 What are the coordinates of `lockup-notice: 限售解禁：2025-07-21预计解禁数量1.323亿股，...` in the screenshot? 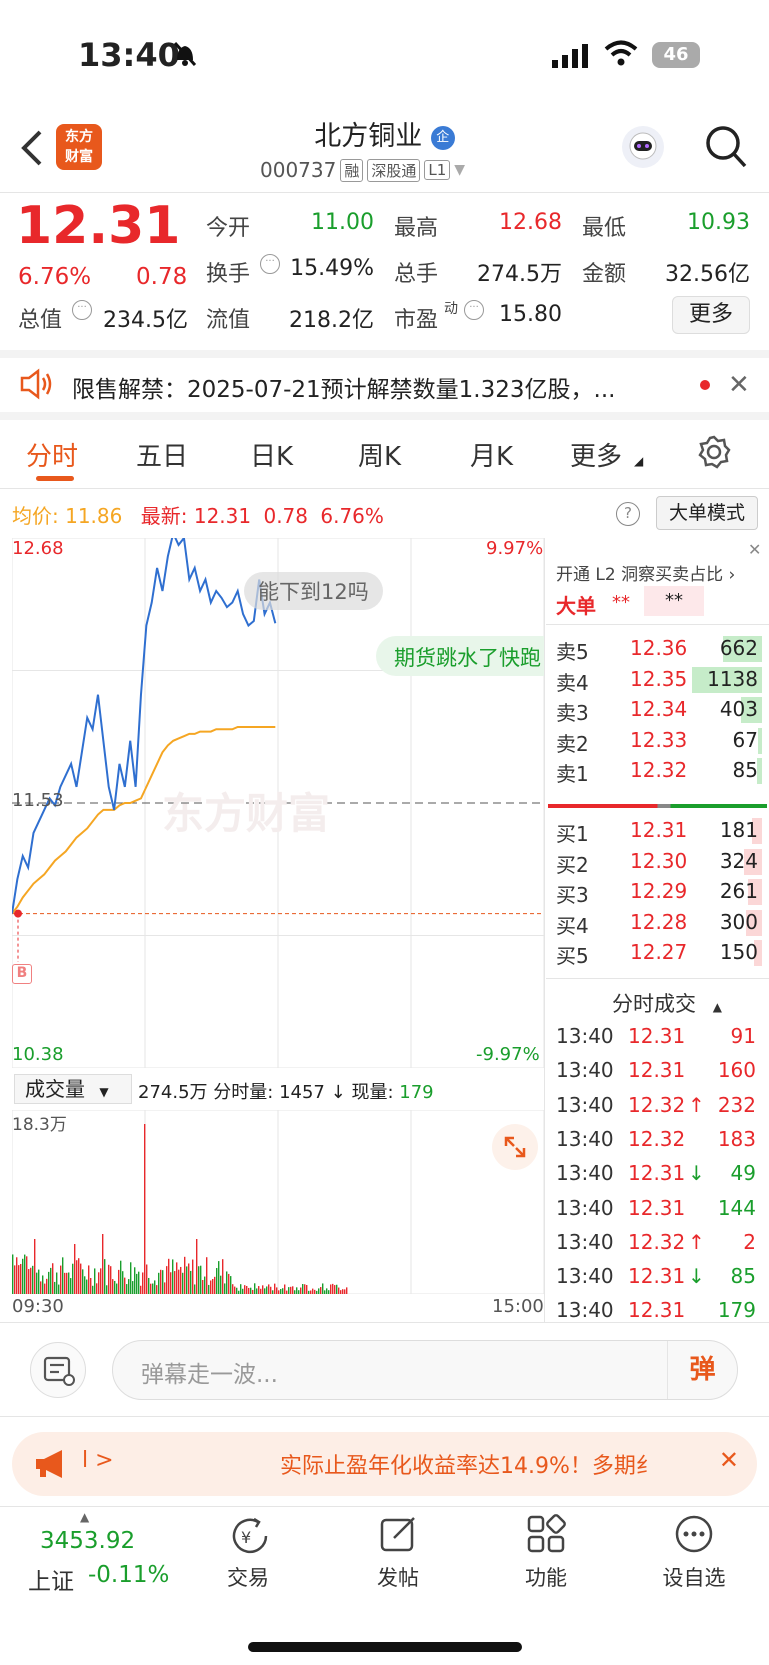 It's located at (372, 387).